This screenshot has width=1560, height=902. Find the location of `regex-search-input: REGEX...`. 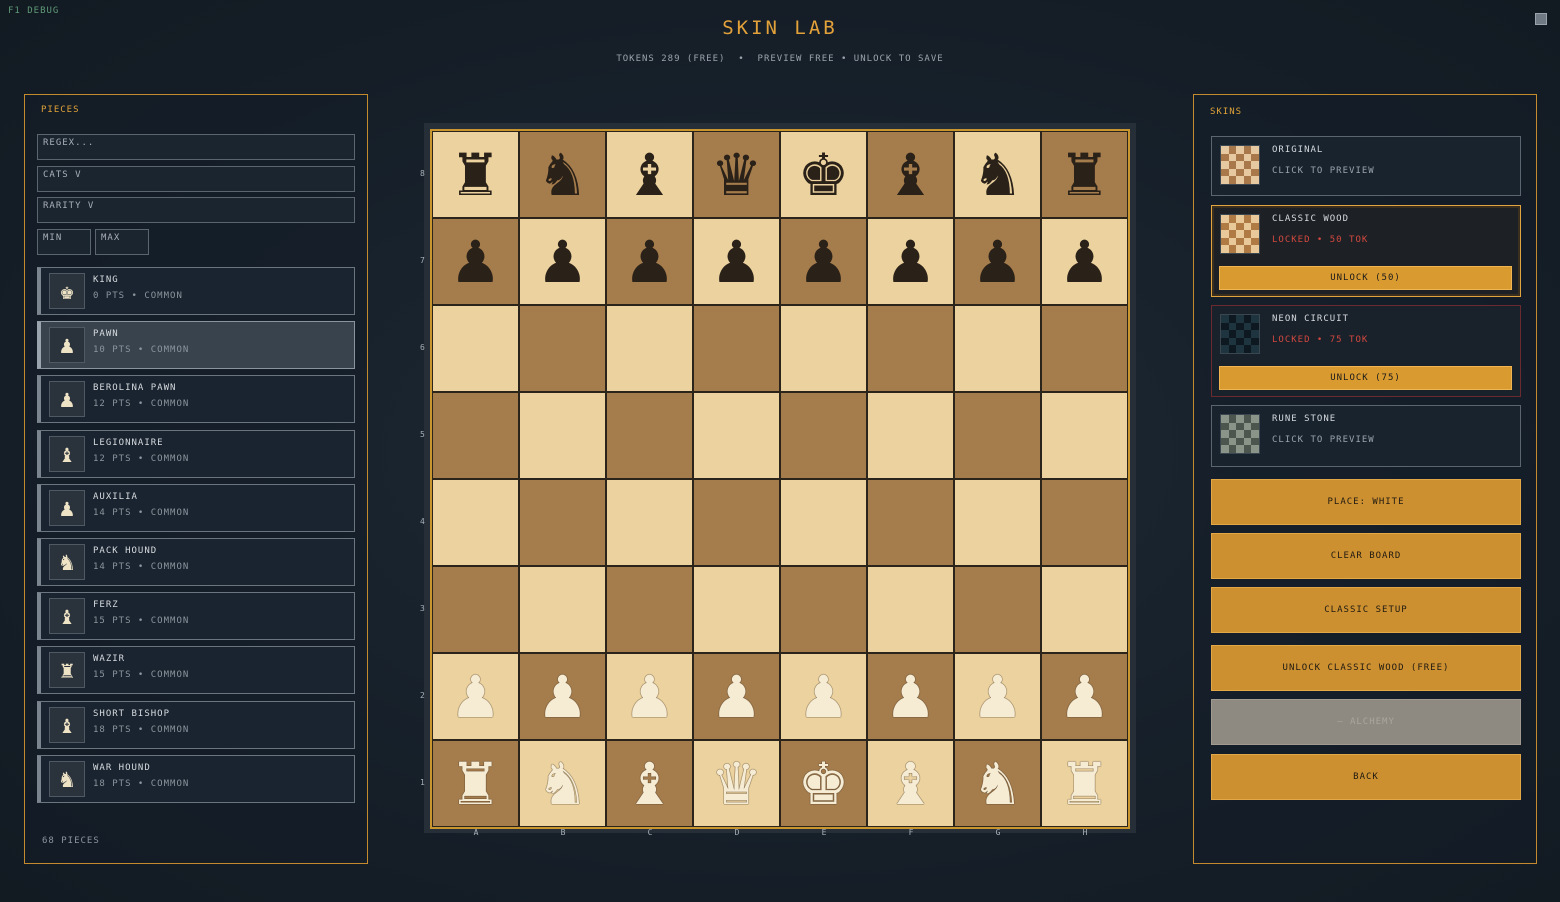

regex-search-input: REGEX... is located at coordinates (196, 147).